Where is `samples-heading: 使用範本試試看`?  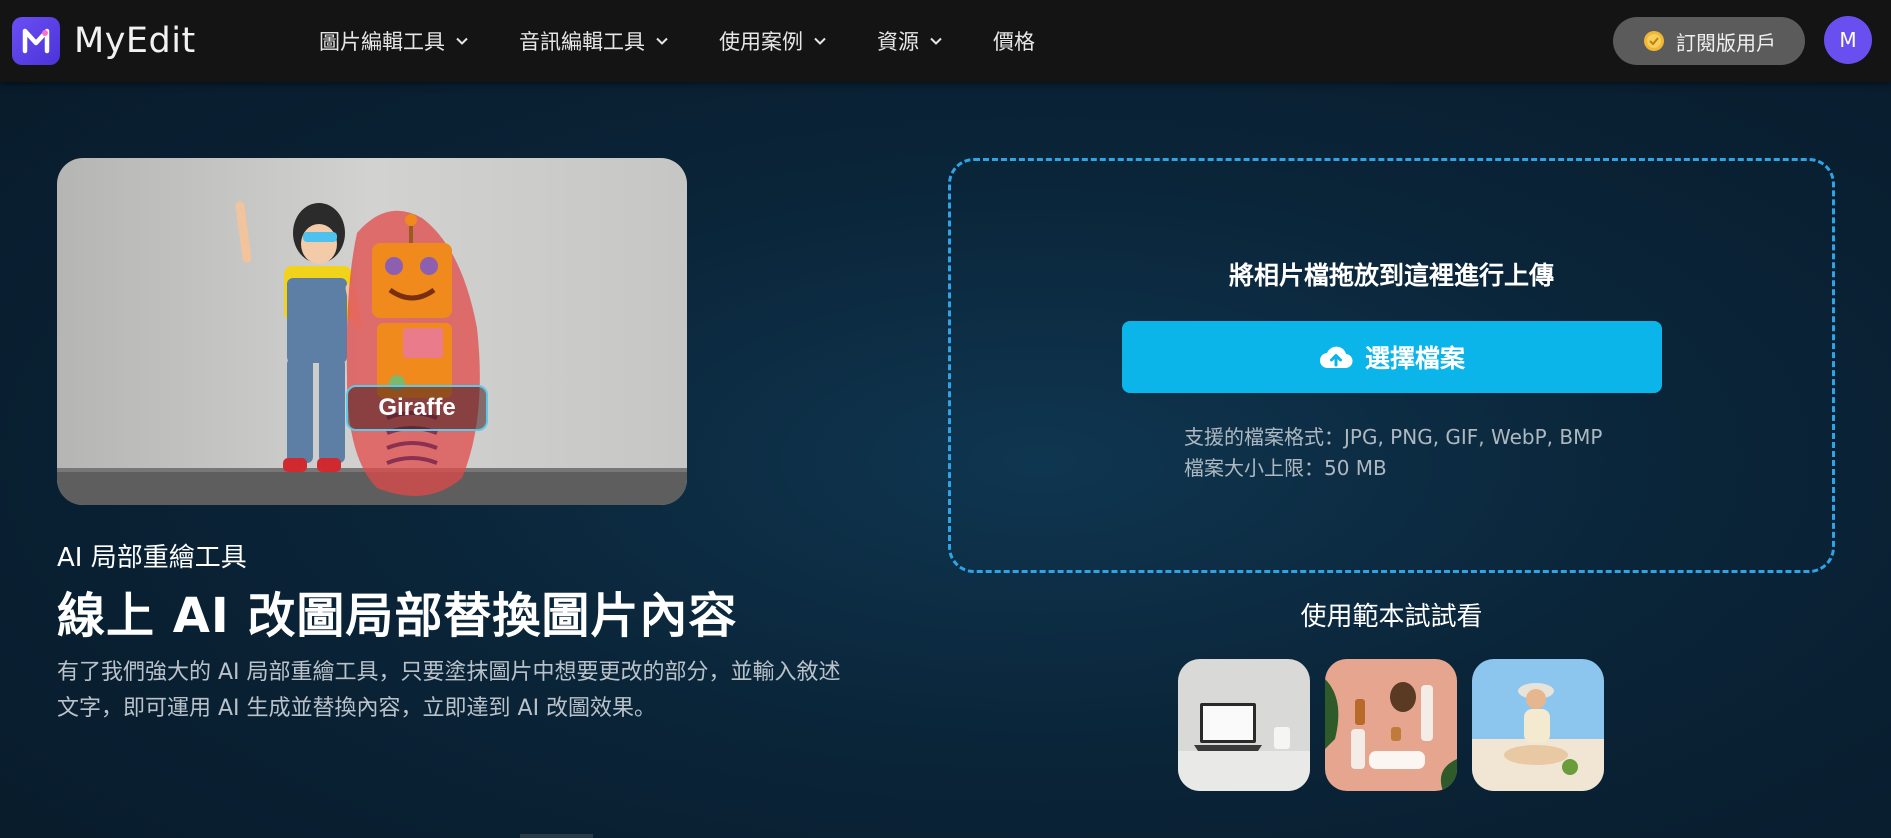
samples-heading: 使用範本試試看 is located at coordinates (1391, 617).